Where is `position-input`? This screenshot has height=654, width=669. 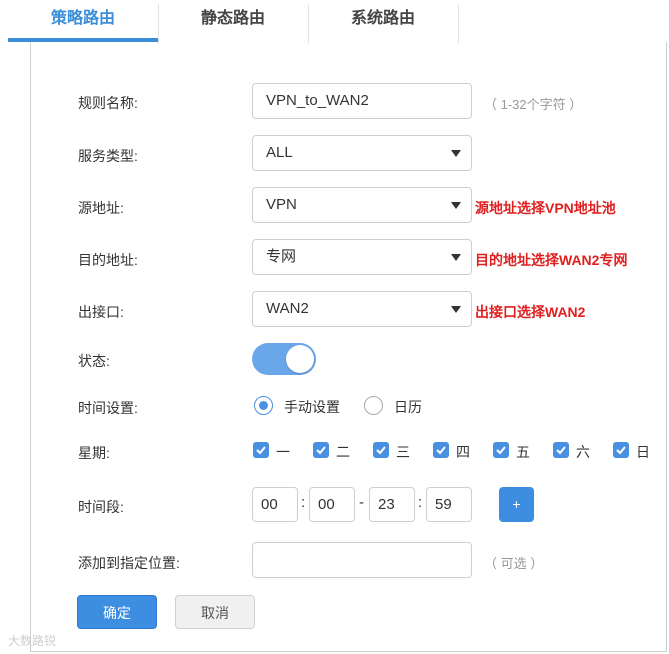 position-input is located at coordinates (362, 560).